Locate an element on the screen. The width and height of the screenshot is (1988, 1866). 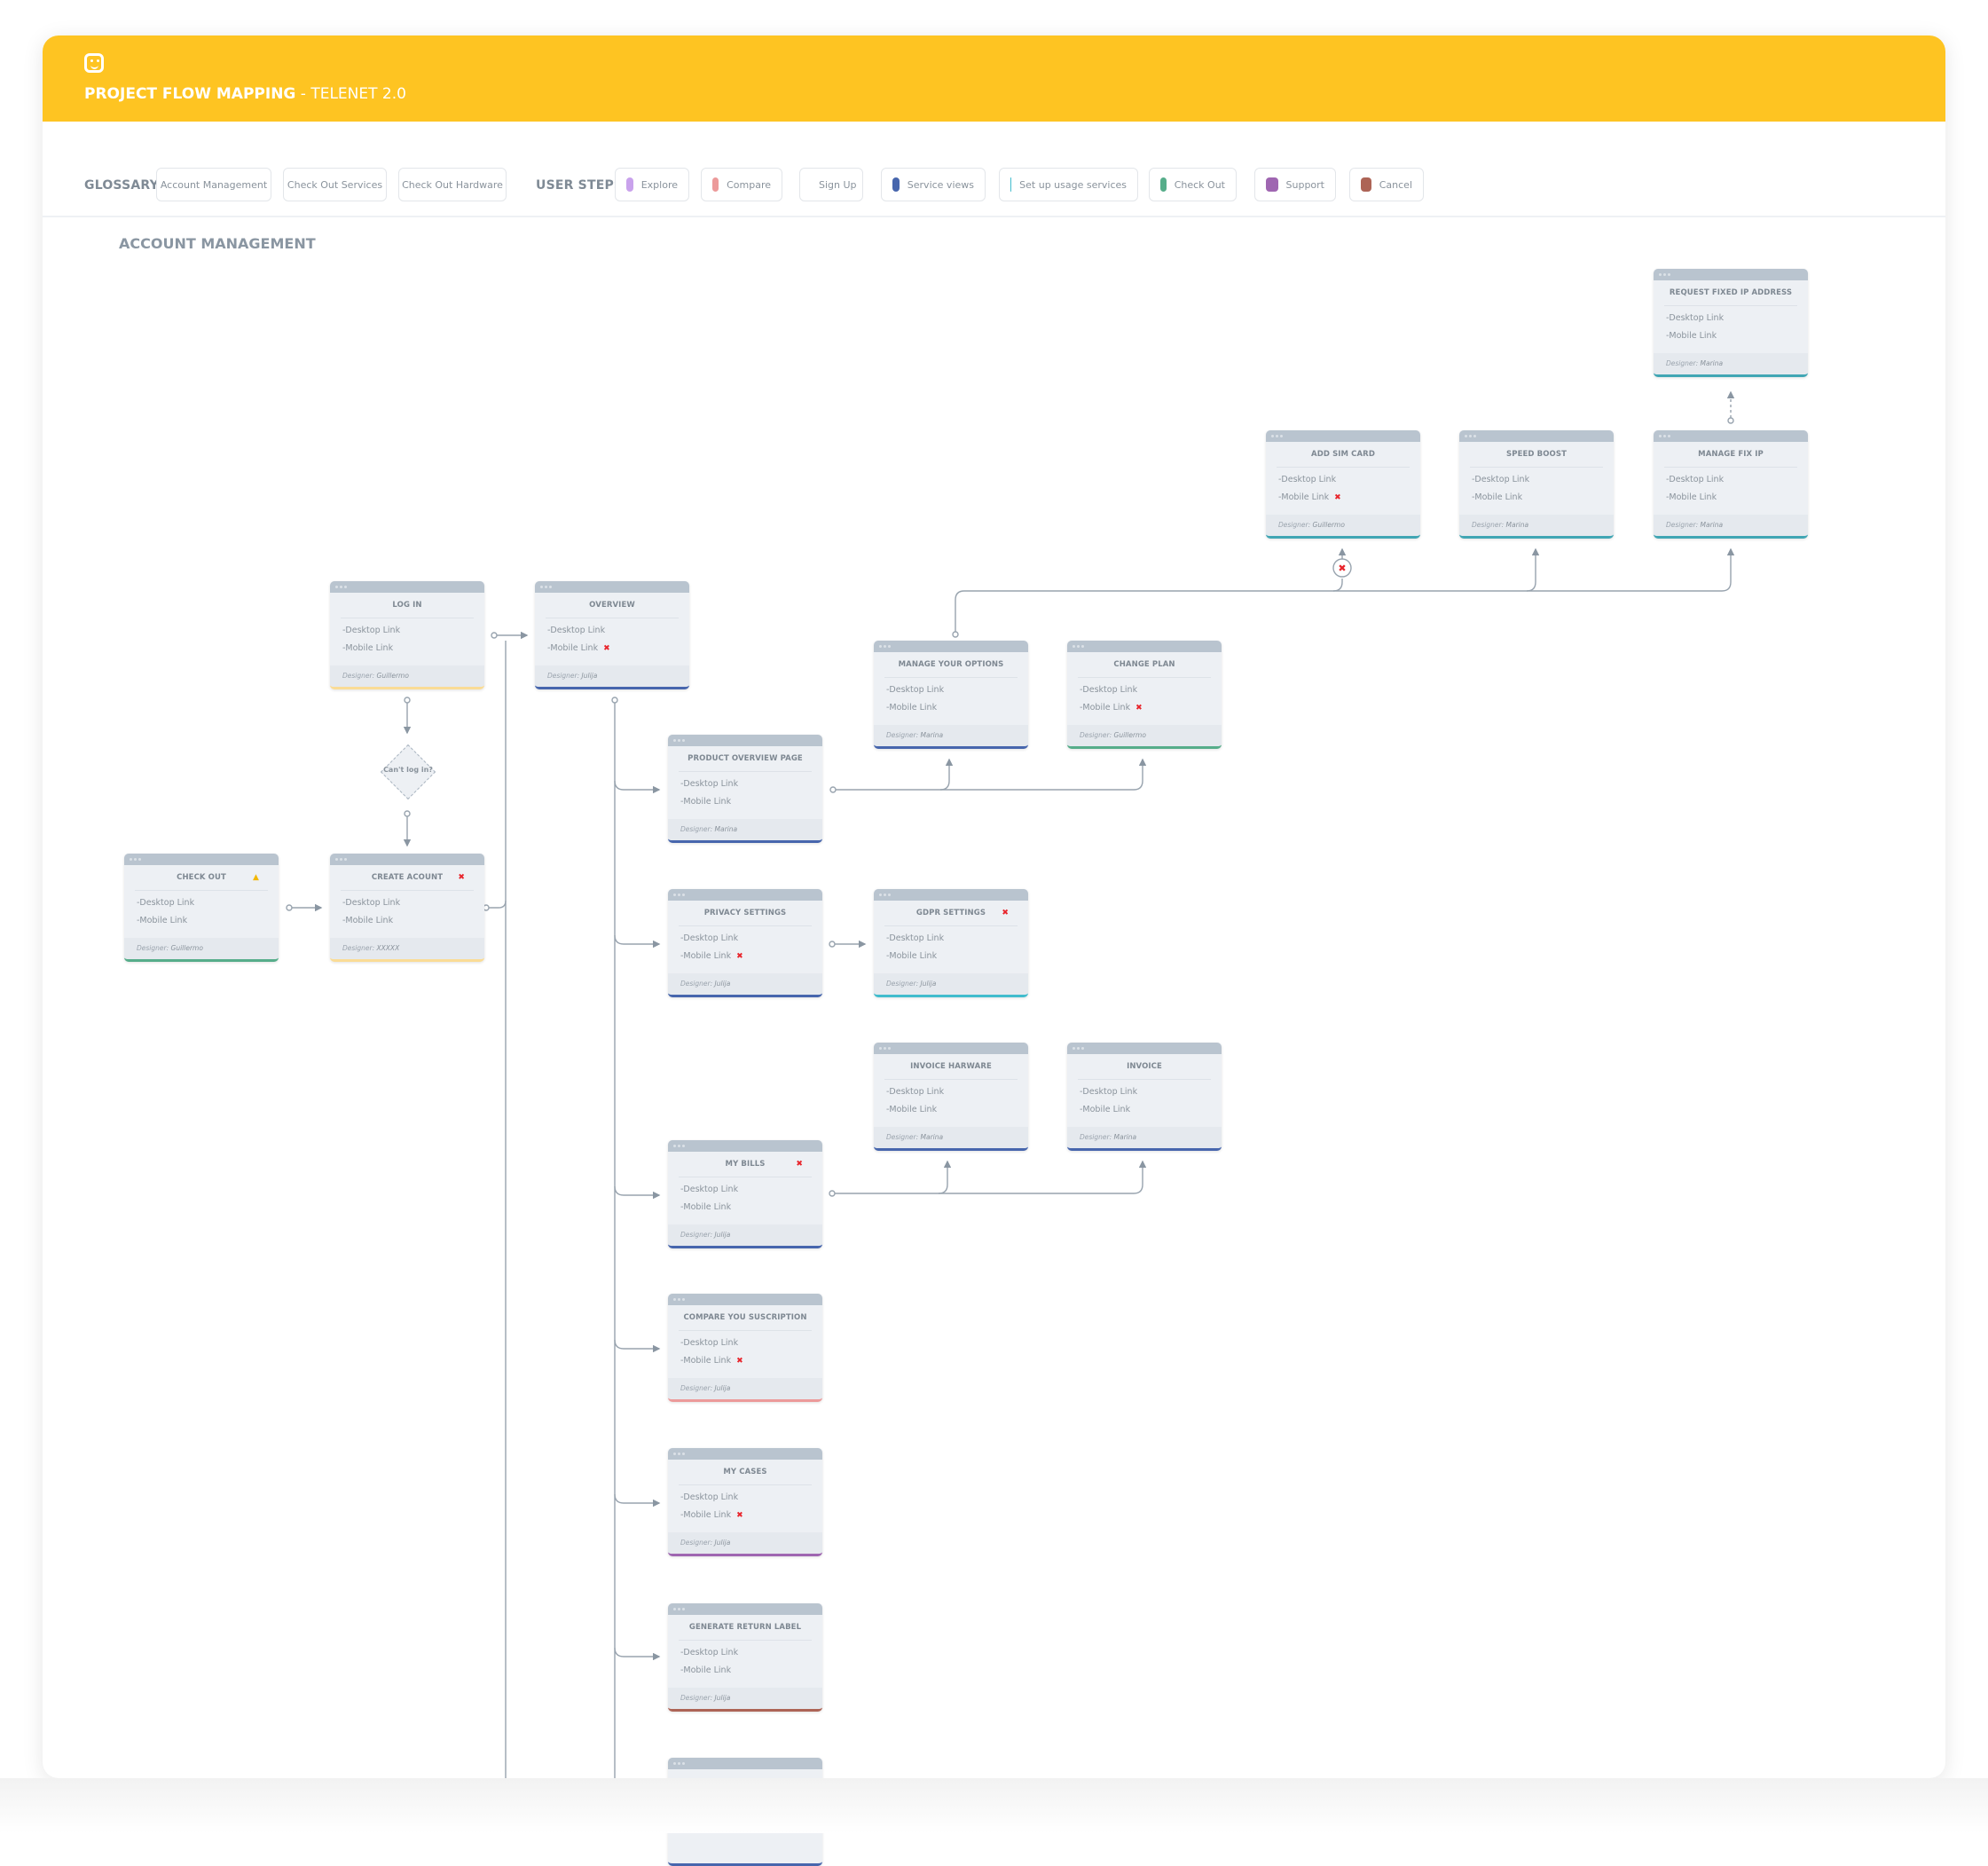
card-title-text: MY CASES is located at coordinates (745, 1472).